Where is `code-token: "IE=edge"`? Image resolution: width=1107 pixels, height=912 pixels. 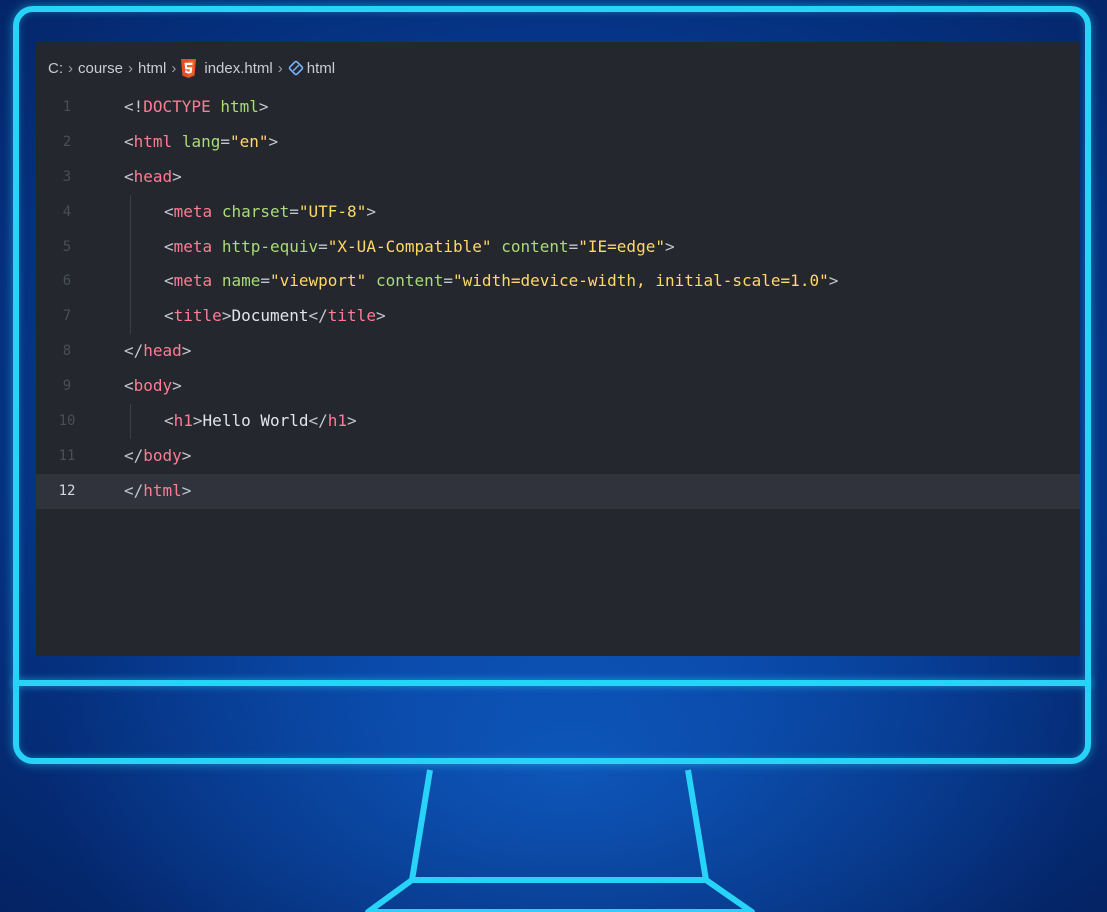 code-token: "IE=edge" is located at coordinates (621, 246).